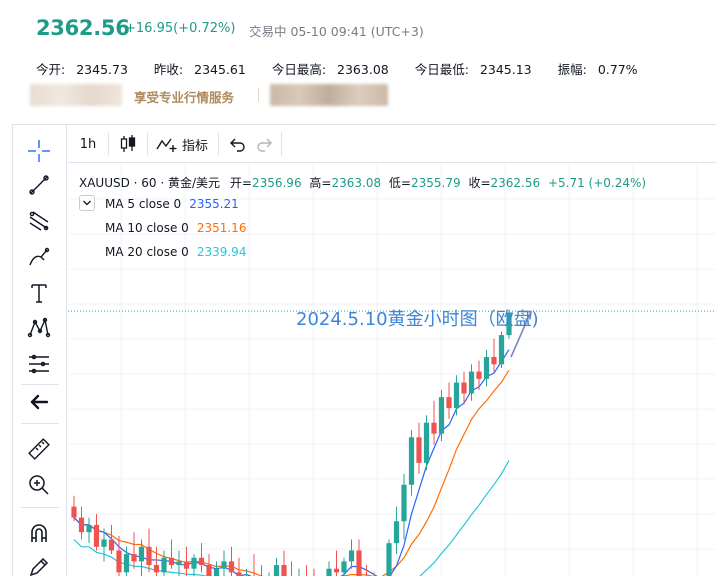 The image size is (716, 576). I want to click on magnet-icon, so click(39, 534).